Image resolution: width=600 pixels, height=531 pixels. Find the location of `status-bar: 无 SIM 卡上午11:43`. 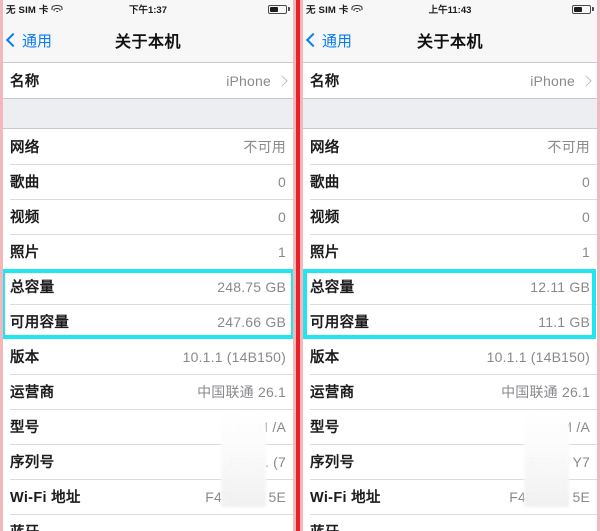

status-bar: 无 SIM 卡上午11:43 is located at coordinates (450, 9).